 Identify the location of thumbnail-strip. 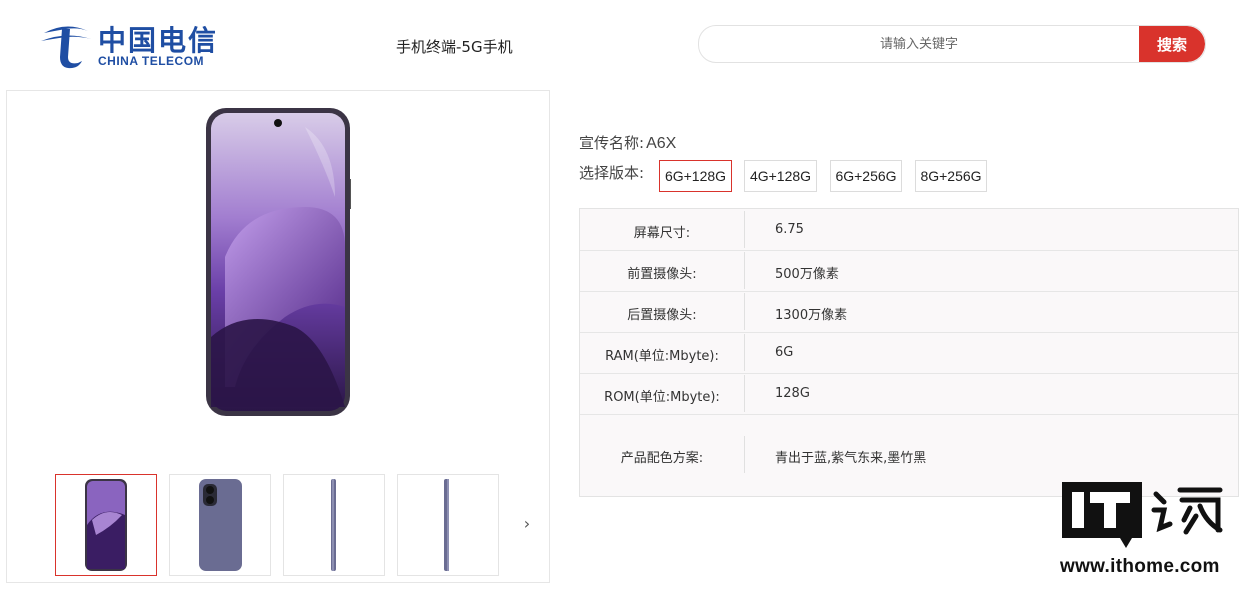
(290, 526).